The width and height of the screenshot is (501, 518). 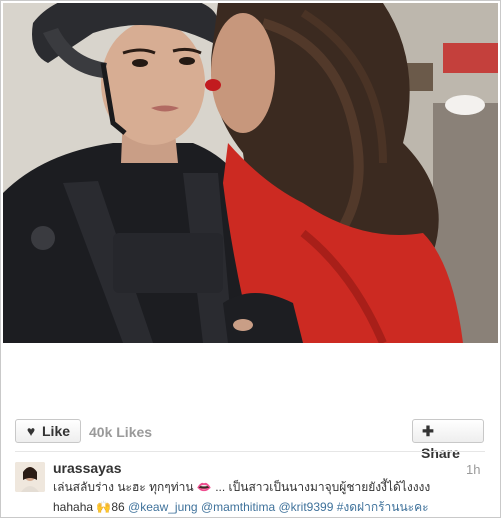 What do you see at coordinates (30, 477) in the screenshot?
I see `avatar` at bounding box center [30, 477].